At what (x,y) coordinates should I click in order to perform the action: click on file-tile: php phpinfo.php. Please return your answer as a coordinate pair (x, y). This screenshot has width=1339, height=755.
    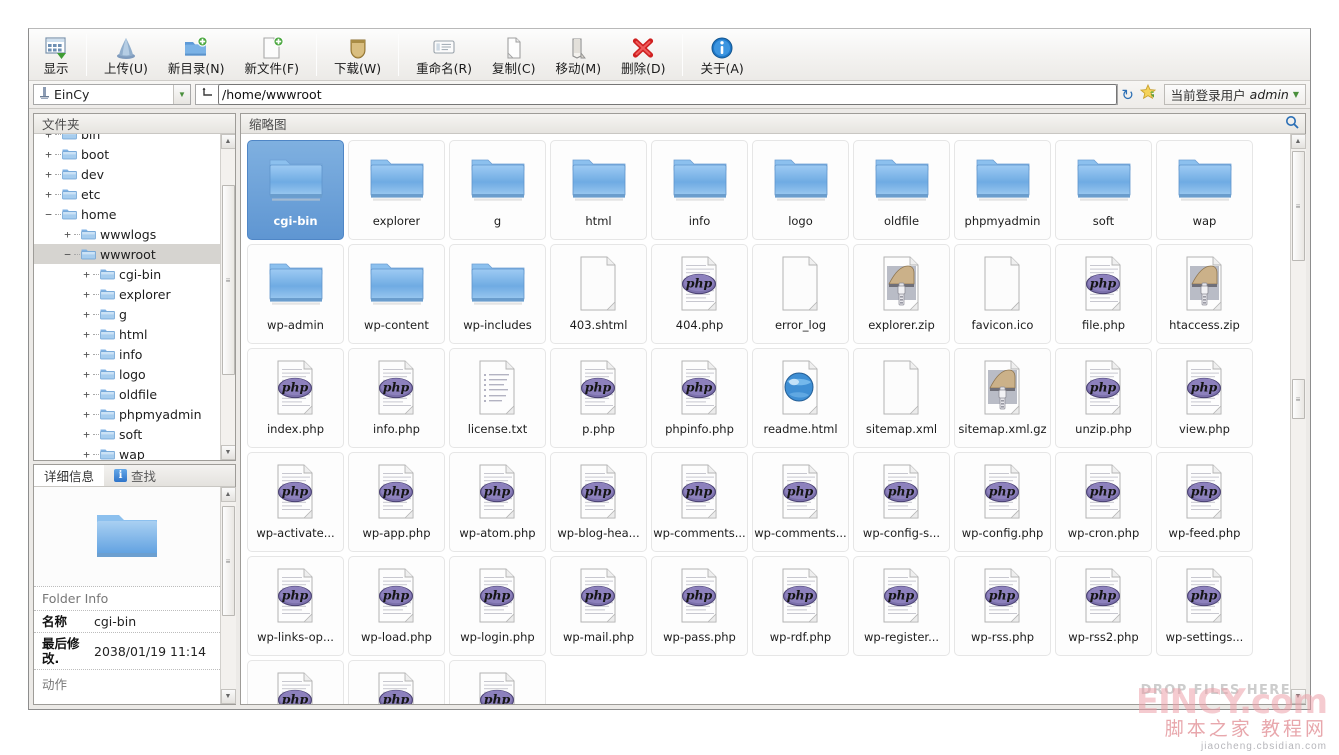
    Looking at the image, I should click on (699, 398).